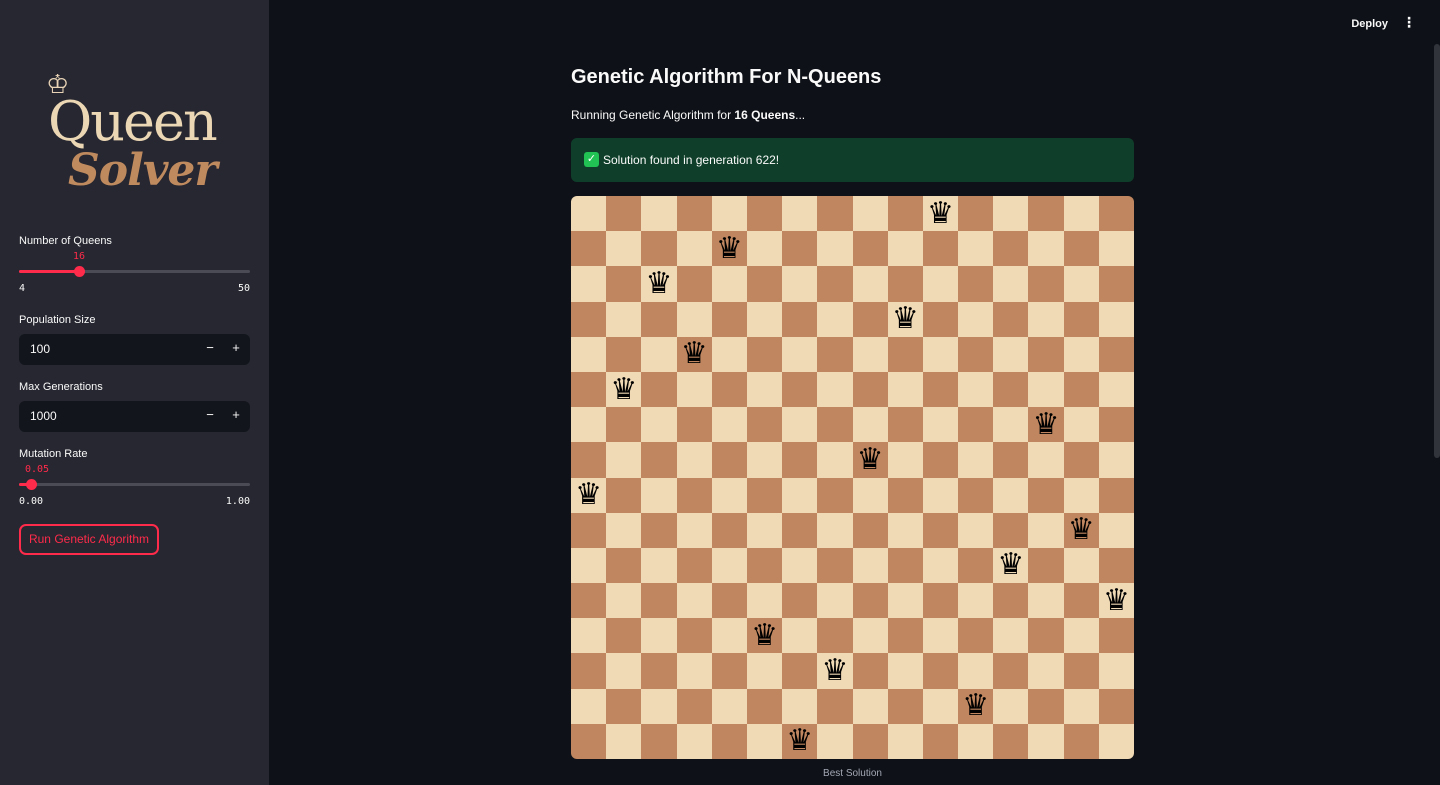 This screenshot has width=1440, height=785. Describe the element at coordinates (852, 160) in the screenshot. I see `success-alert: ✓ Solution found in generation 622!` at that location.